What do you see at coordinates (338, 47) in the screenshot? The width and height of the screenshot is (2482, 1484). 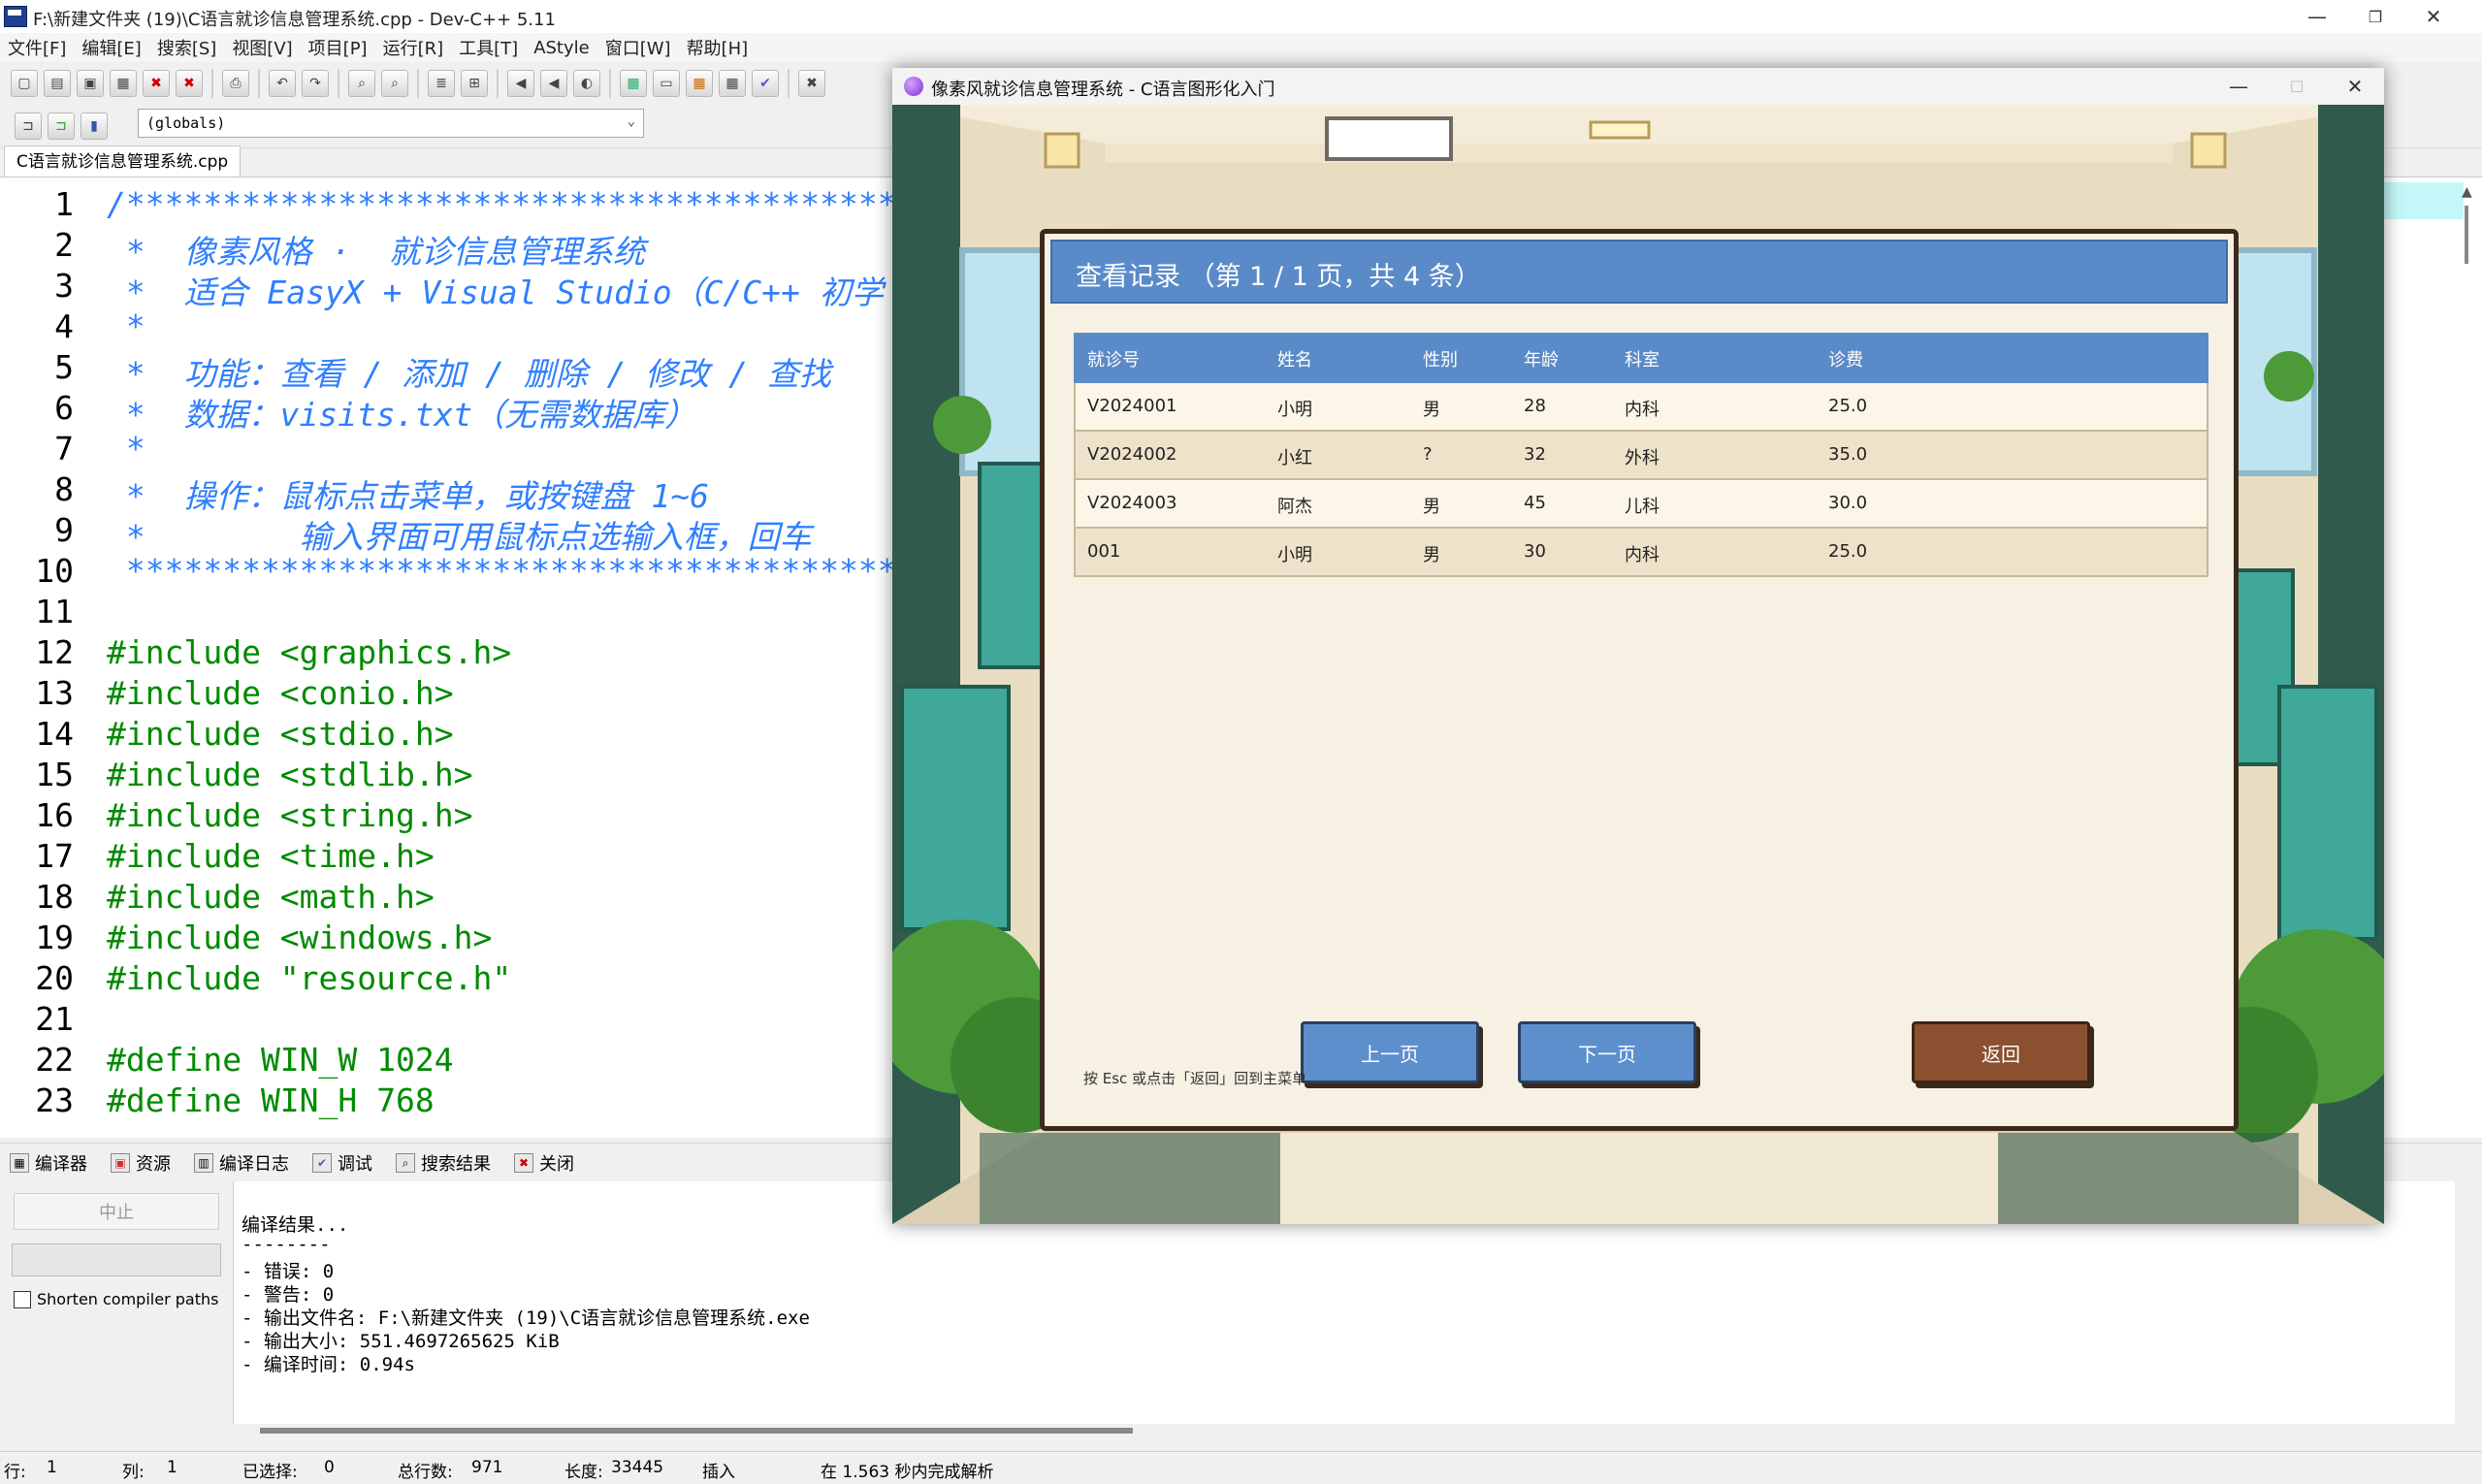 I see `menu-project: 项目[P]` at bounding box center [338, 47].